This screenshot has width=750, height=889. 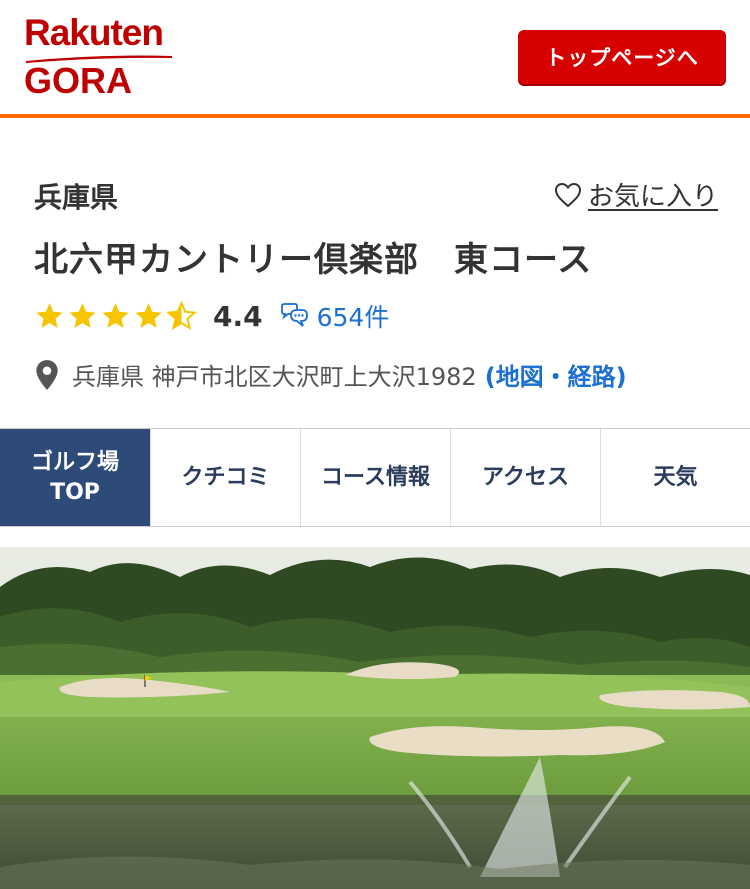 I want to click on tab-course-info: コース情報, so click(x=375, y=477).